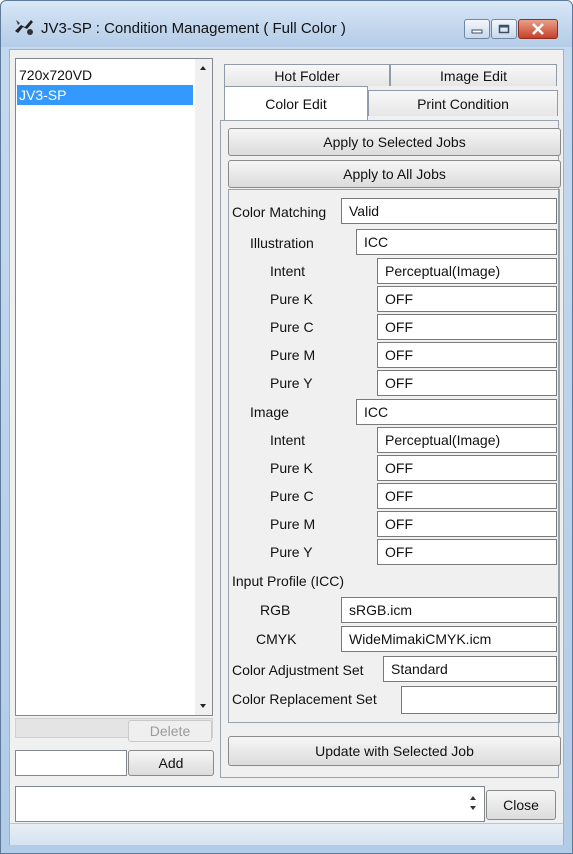 Image resolution: width=573 pixels, height=854 pixels. What do you see at coordinates (269, 412) in the screenshot?
I see `image-label: Image` at bounding box center [269, 412].